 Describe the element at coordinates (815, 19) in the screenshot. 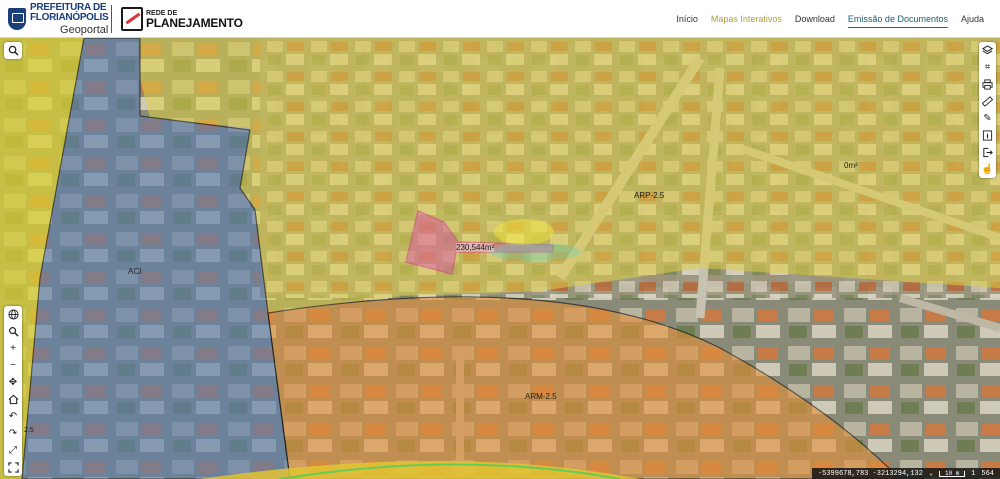

I see `nav-download: Download` at that location.